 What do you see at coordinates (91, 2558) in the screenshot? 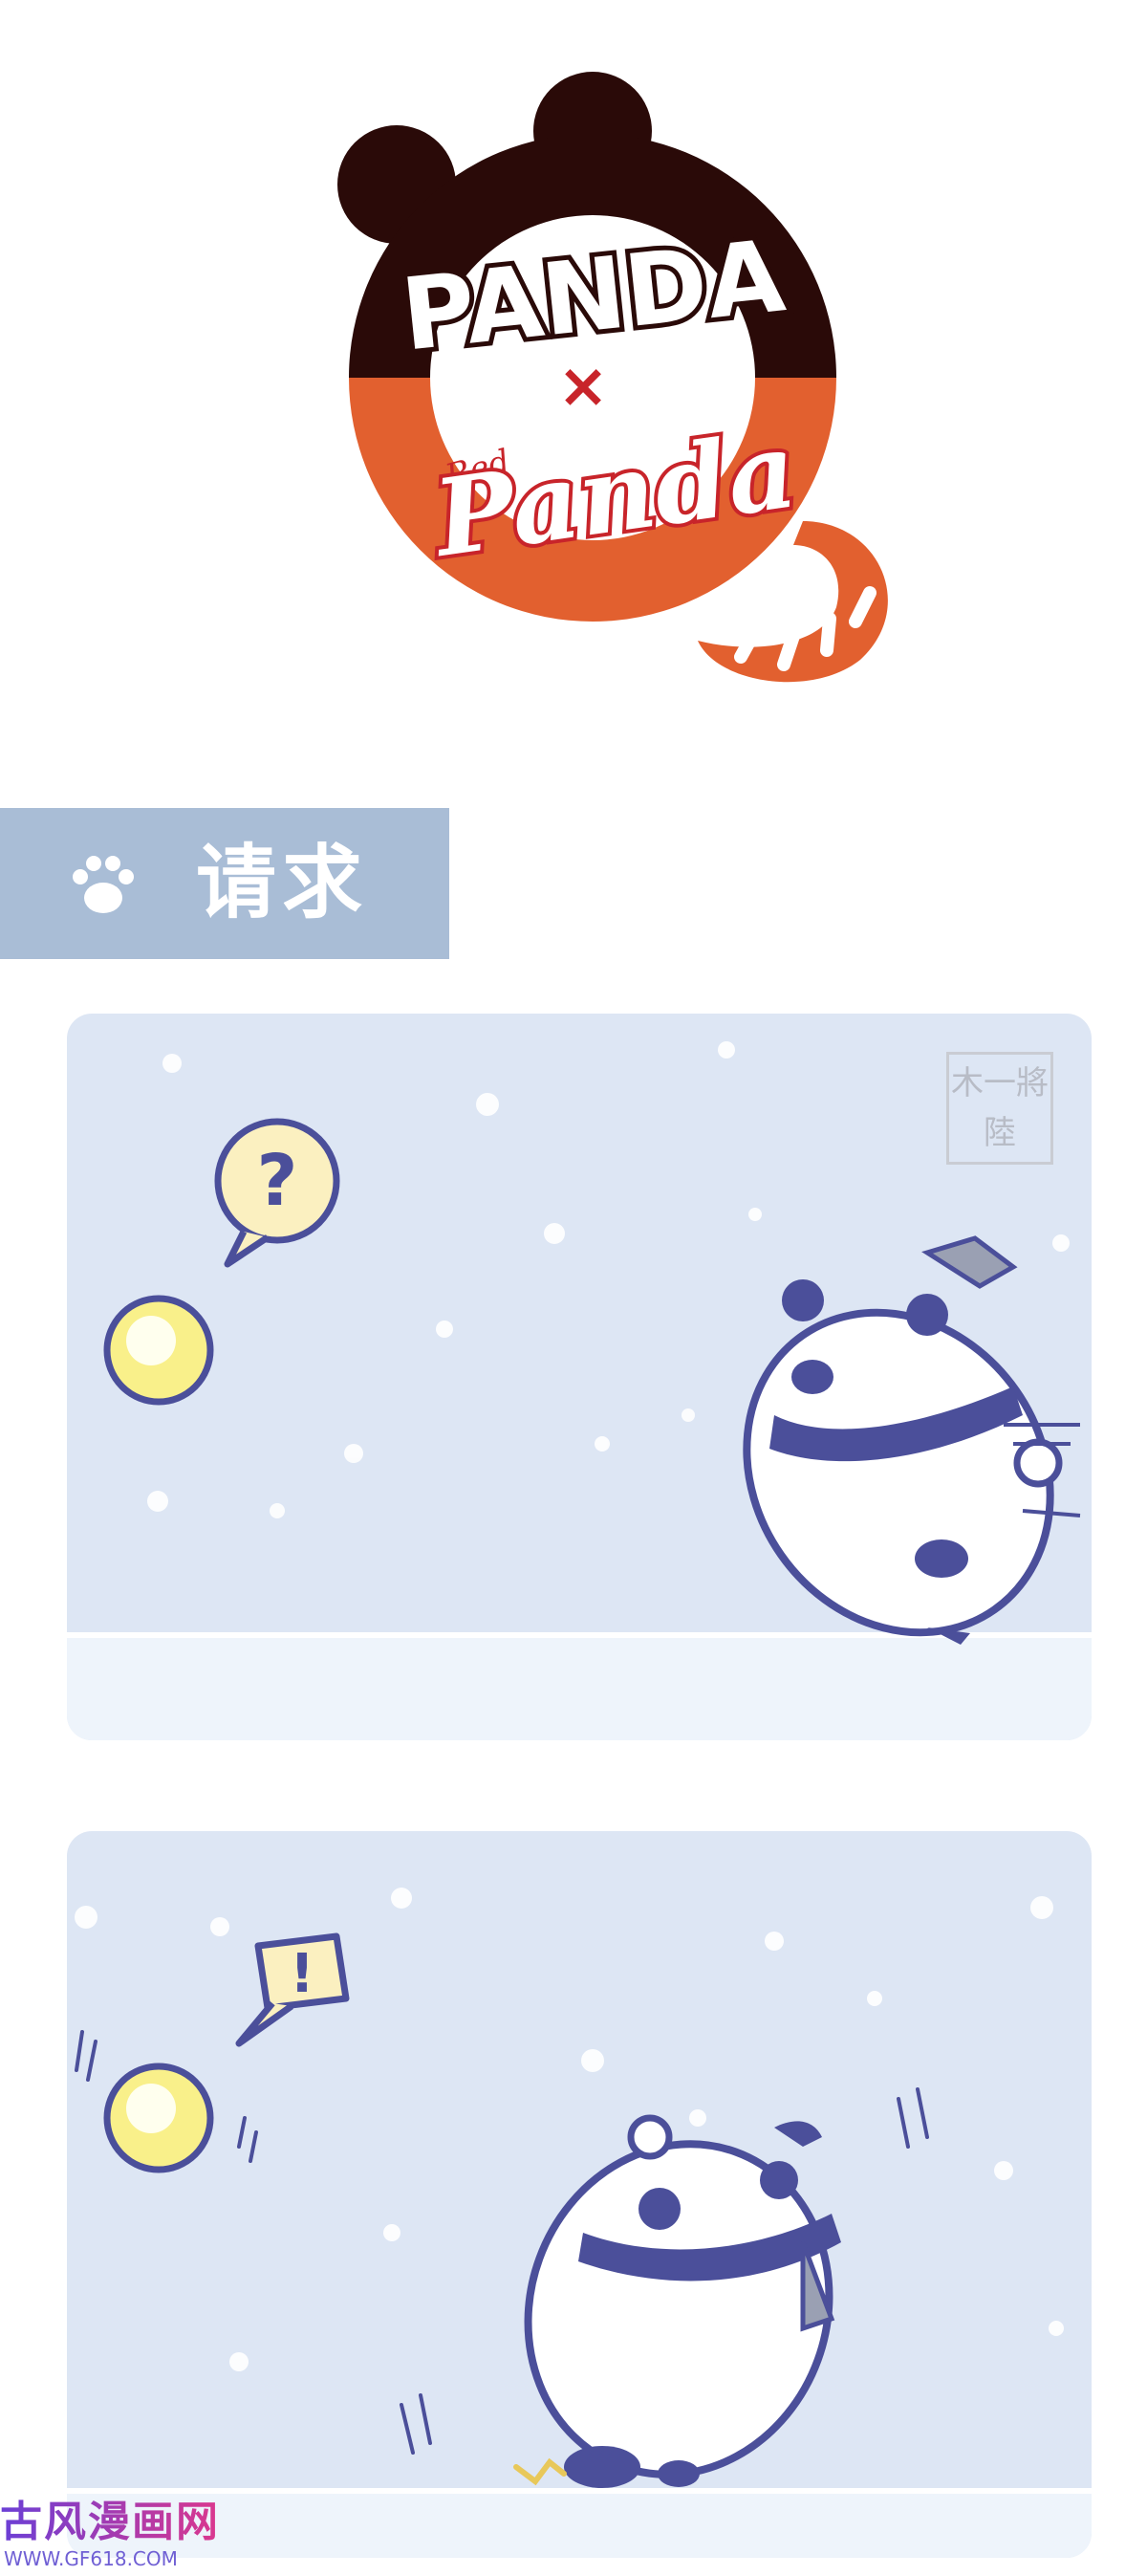
I see `watermark-url: WWW.GF618.COM` at bounding box center [91, 2558].